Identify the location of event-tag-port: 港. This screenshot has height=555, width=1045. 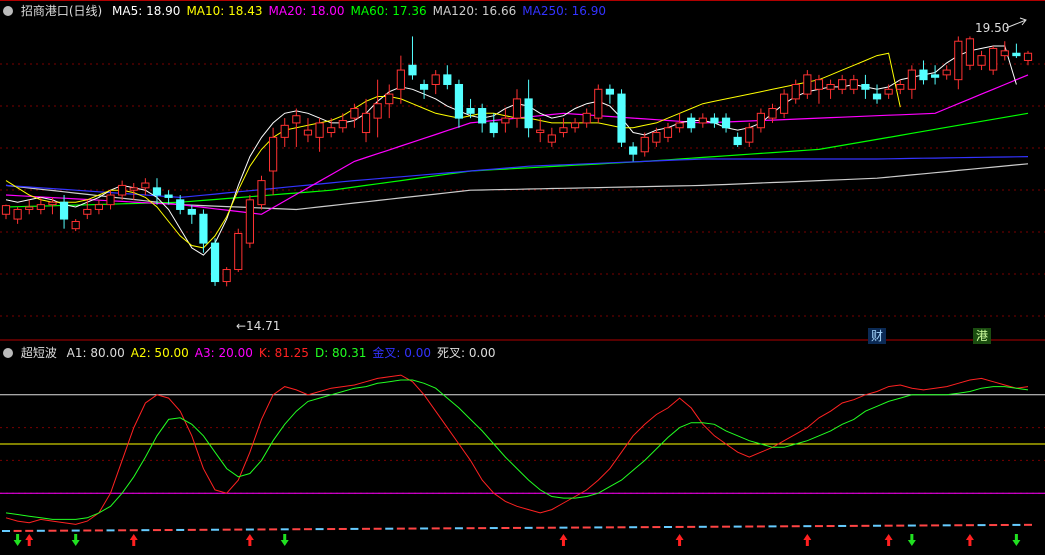
(982, 336).